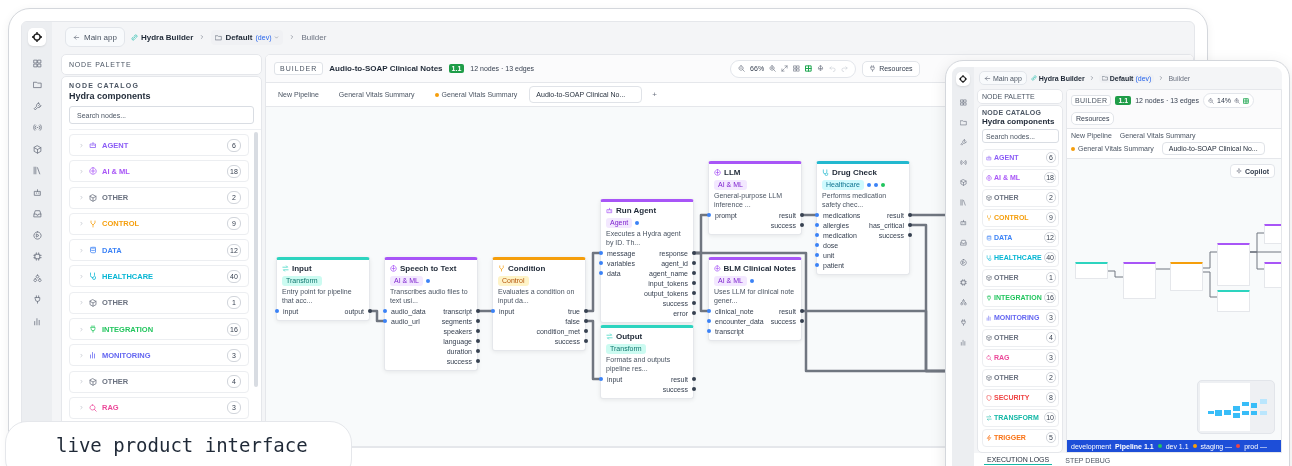 This screenshot has width=1292, height=466. I want to click on breadcrumb-link: Hydra Builder, so click(162, 37).